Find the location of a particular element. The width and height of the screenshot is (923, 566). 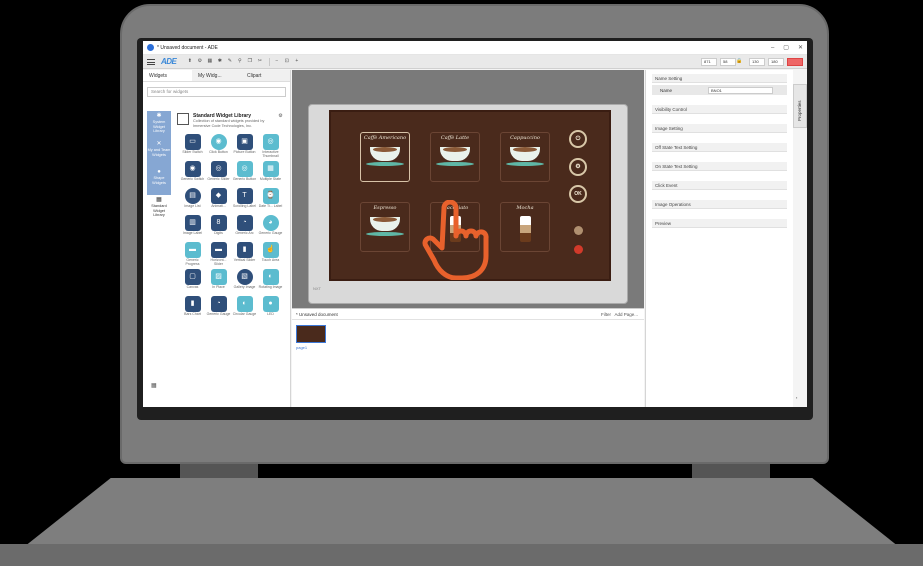

widget-item: ▮ Vertical Slider is located at coordinates (244, 254).